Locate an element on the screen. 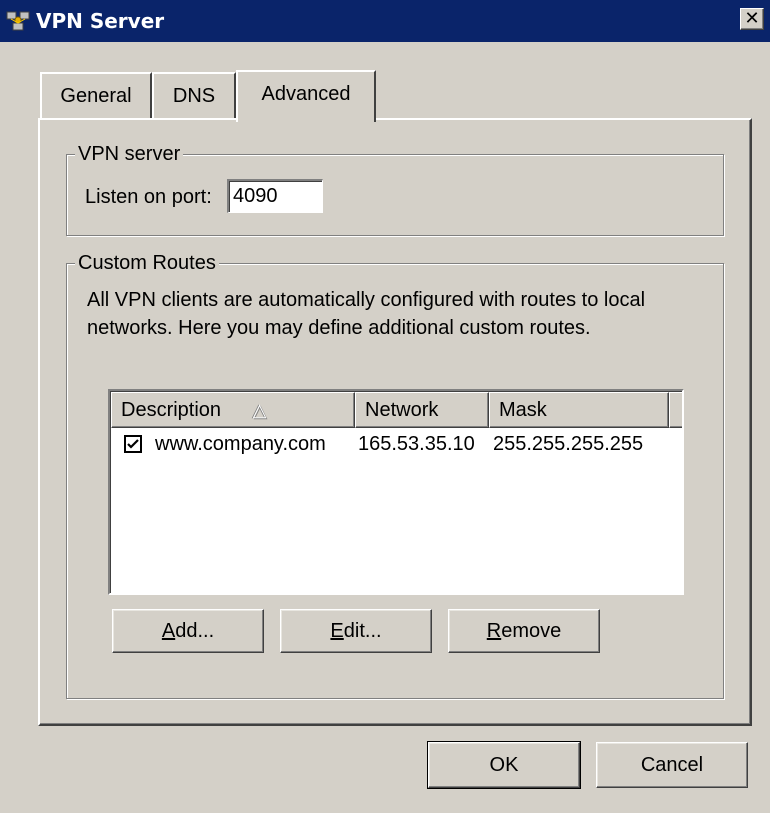  remove-mnemonic: R is located at coordinates (494, 631).